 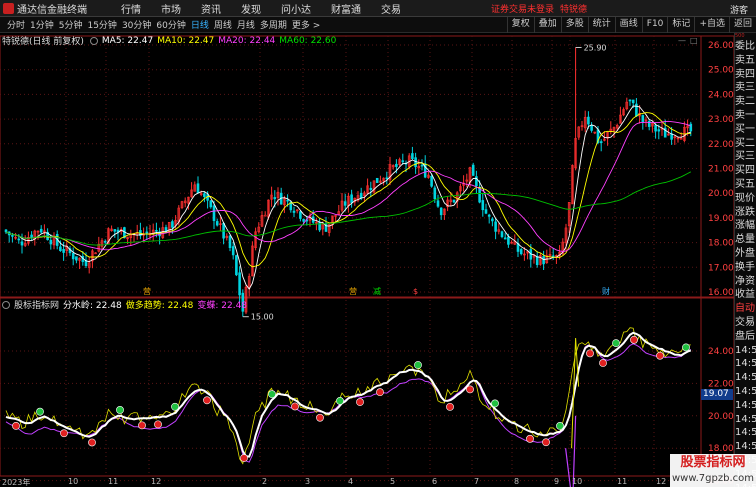 What do you see at coordinates (435, 481) in the screenshot?
I see `date-label: 6` at bounding box center [435, 481].